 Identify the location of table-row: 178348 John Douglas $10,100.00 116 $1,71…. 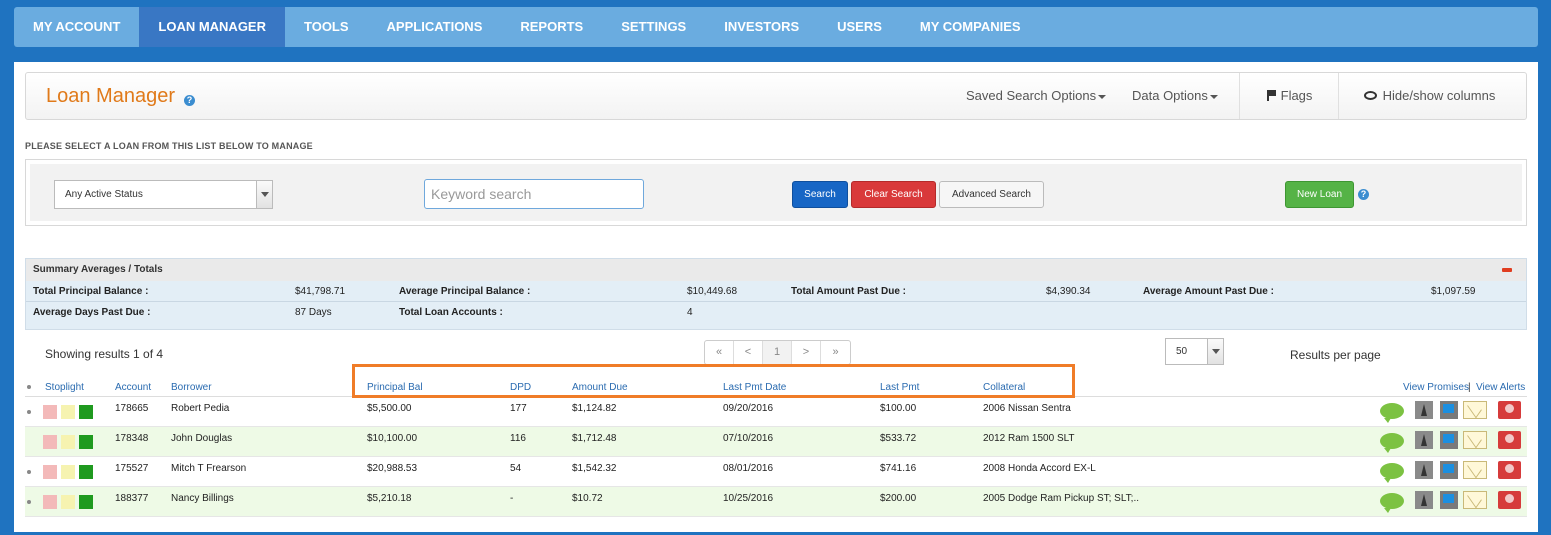
(776, 442).